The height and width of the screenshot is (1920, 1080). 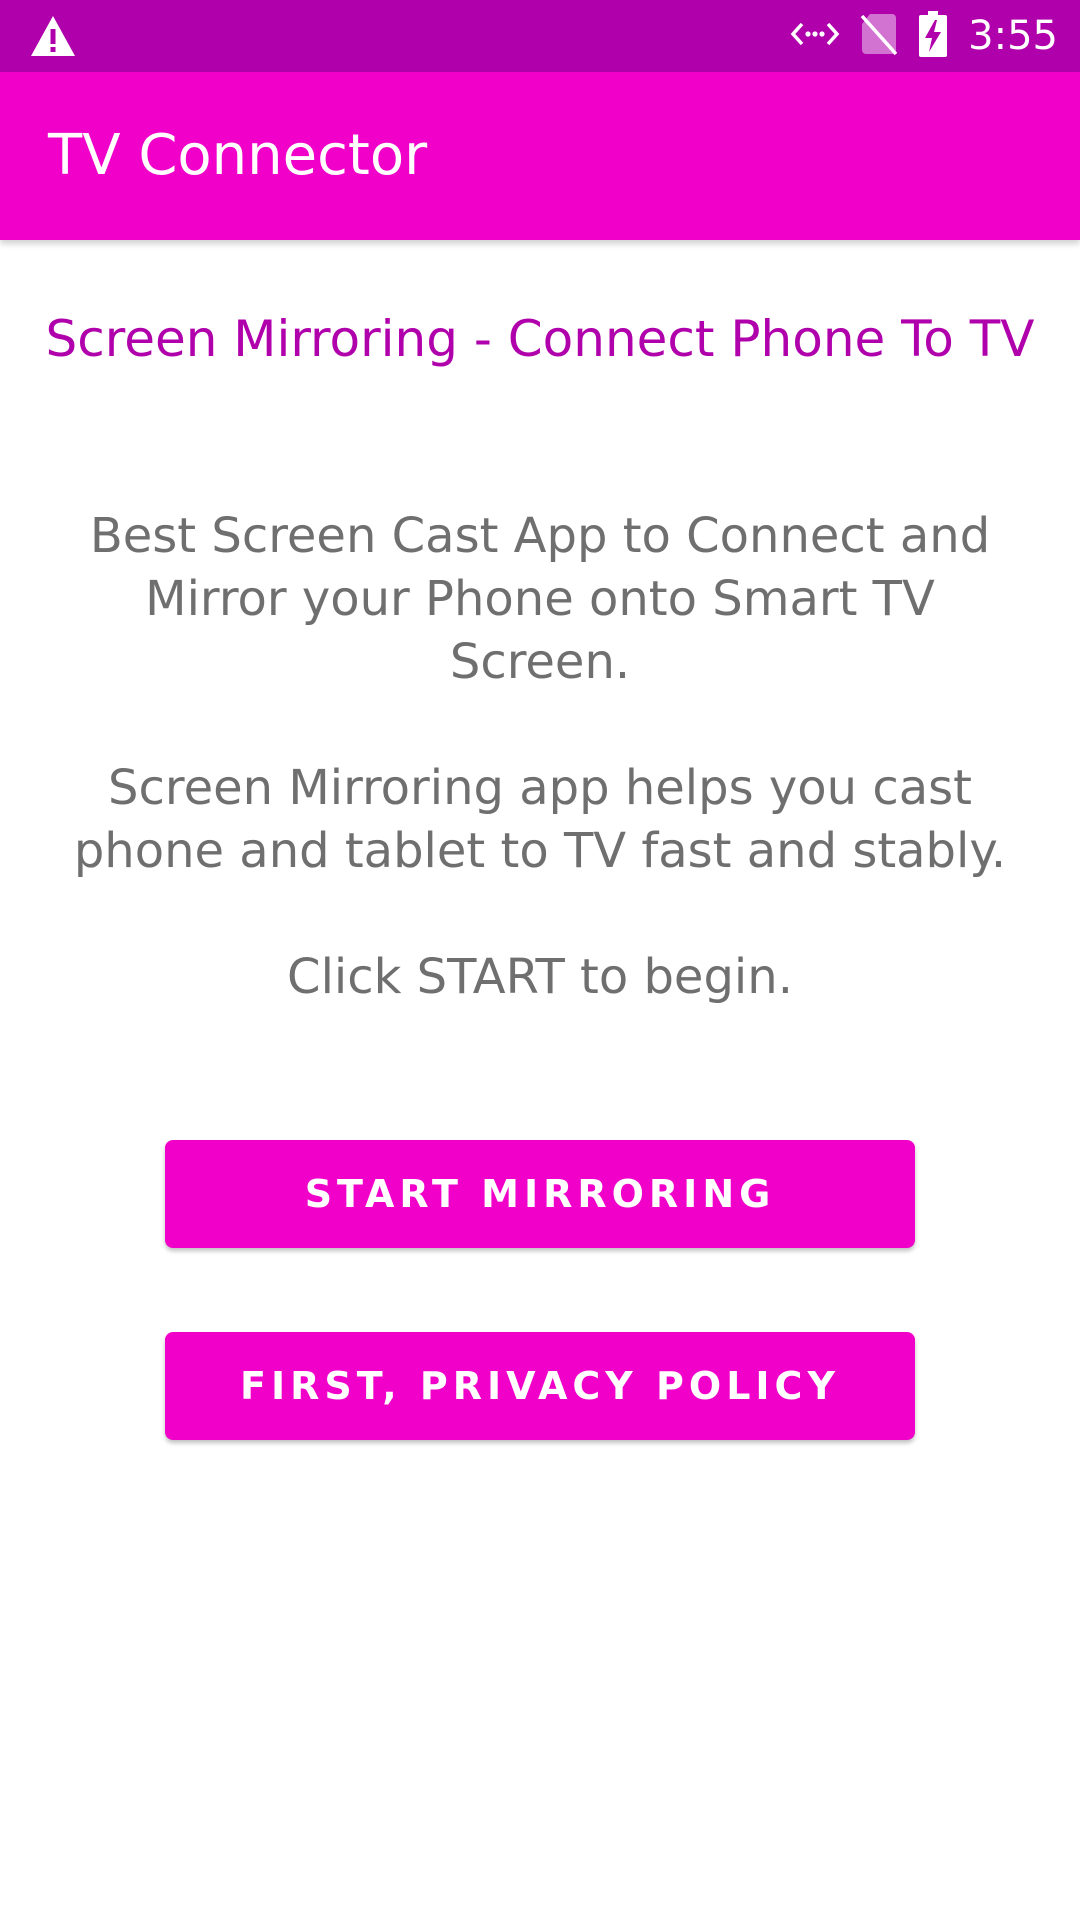 I want to click on warning-icon, so click(x=53, y=36).